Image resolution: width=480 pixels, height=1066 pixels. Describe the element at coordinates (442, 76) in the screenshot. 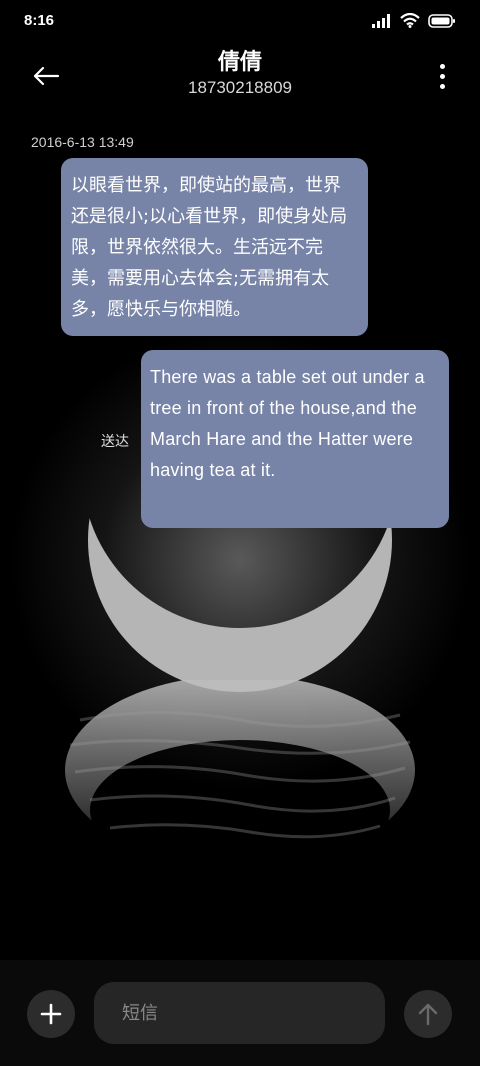

I see `more-options-button` at that location.